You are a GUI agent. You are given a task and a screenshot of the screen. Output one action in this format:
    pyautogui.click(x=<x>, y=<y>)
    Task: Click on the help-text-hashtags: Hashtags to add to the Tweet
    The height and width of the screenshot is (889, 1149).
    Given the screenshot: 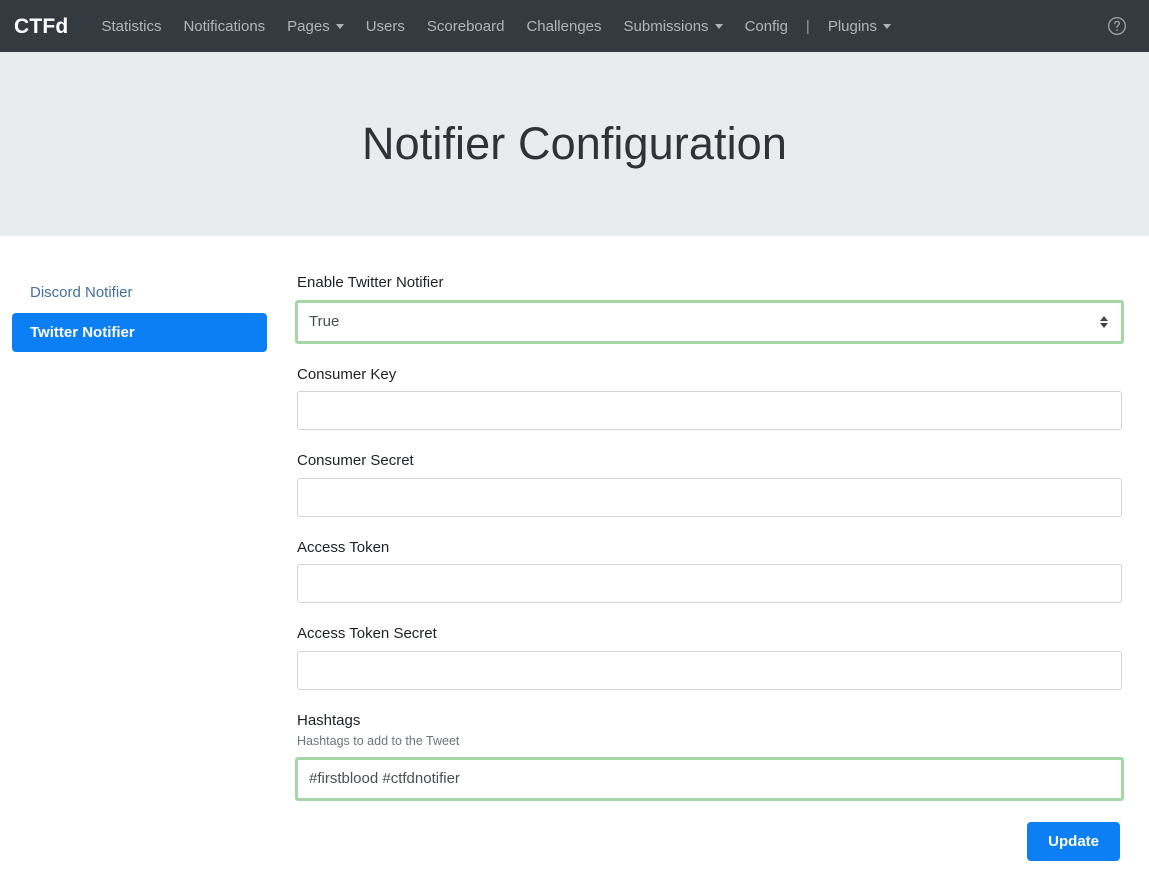 What is the action you would take?
    pyautogui.click(x=378, y=741)
    